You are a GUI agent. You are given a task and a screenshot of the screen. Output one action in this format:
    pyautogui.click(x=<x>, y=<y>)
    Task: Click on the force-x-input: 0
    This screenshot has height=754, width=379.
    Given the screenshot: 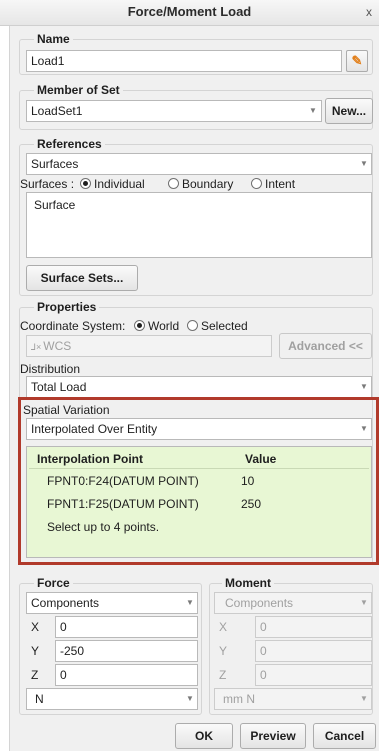 What is the action you would take?
    pyautogui.click(x=126, y=627)
    